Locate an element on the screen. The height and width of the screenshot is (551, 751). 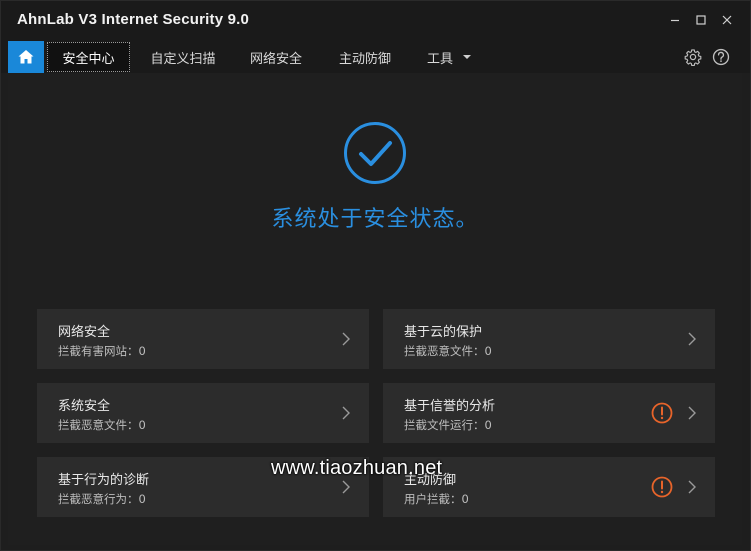
window-title: AhnLab V3 Internet Security 9.0 is located at coordinates (133, 19).